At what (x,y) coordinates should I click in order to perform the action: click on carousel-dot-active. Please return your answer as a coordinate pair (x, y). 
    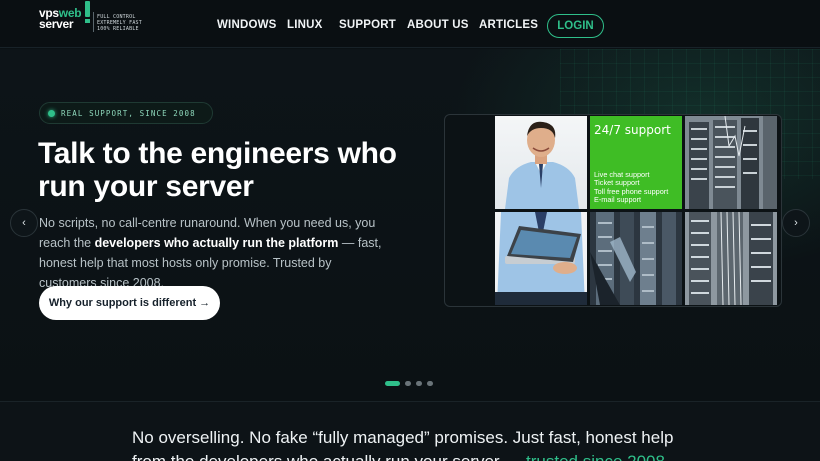
    Looking at the image, I should click on (392, 383).